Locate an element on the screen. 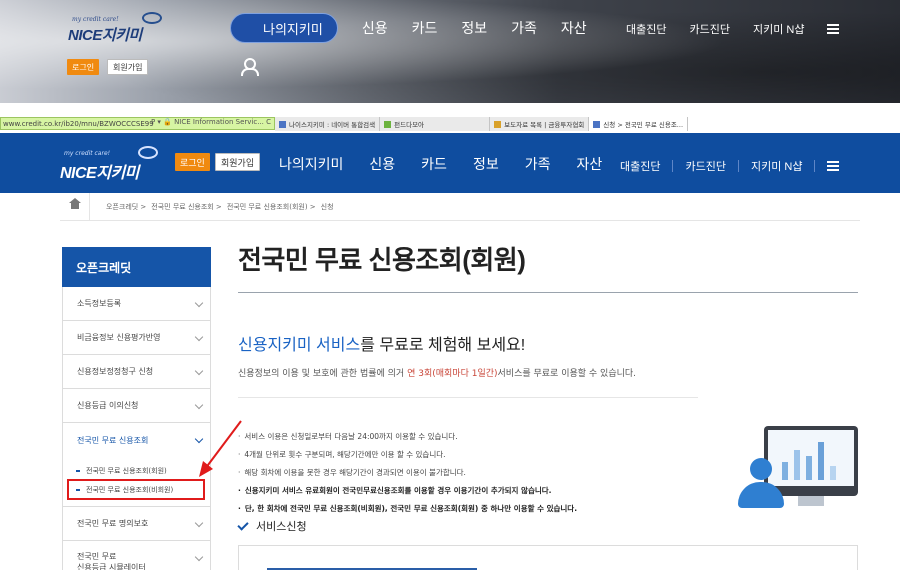 The width and height of the screenshot is (900, 570). hero-menu-item-card: 카드 is located at coordinates (425, 28).